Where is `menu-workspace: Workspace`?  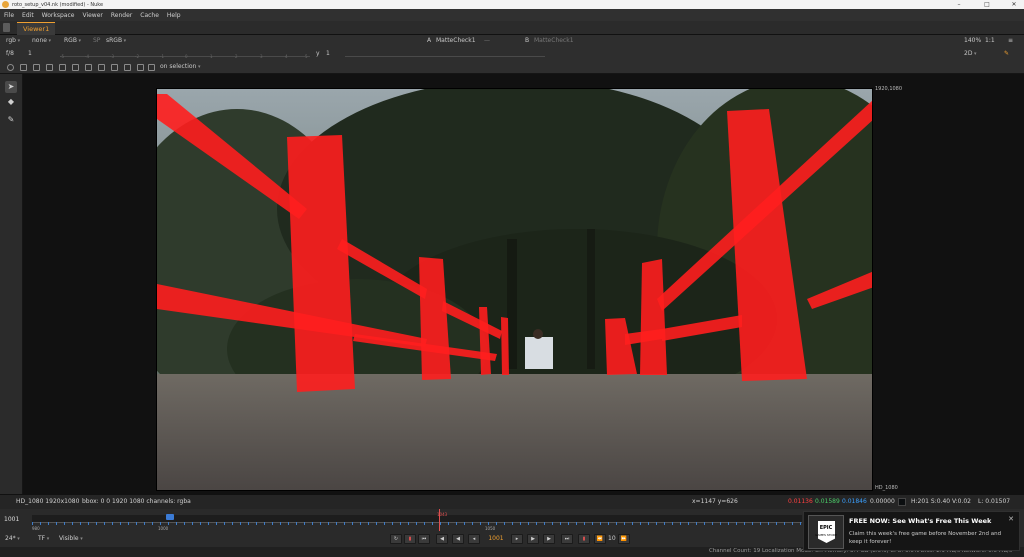 menu-workspace: Workspace is located at coordinates (58, 15).